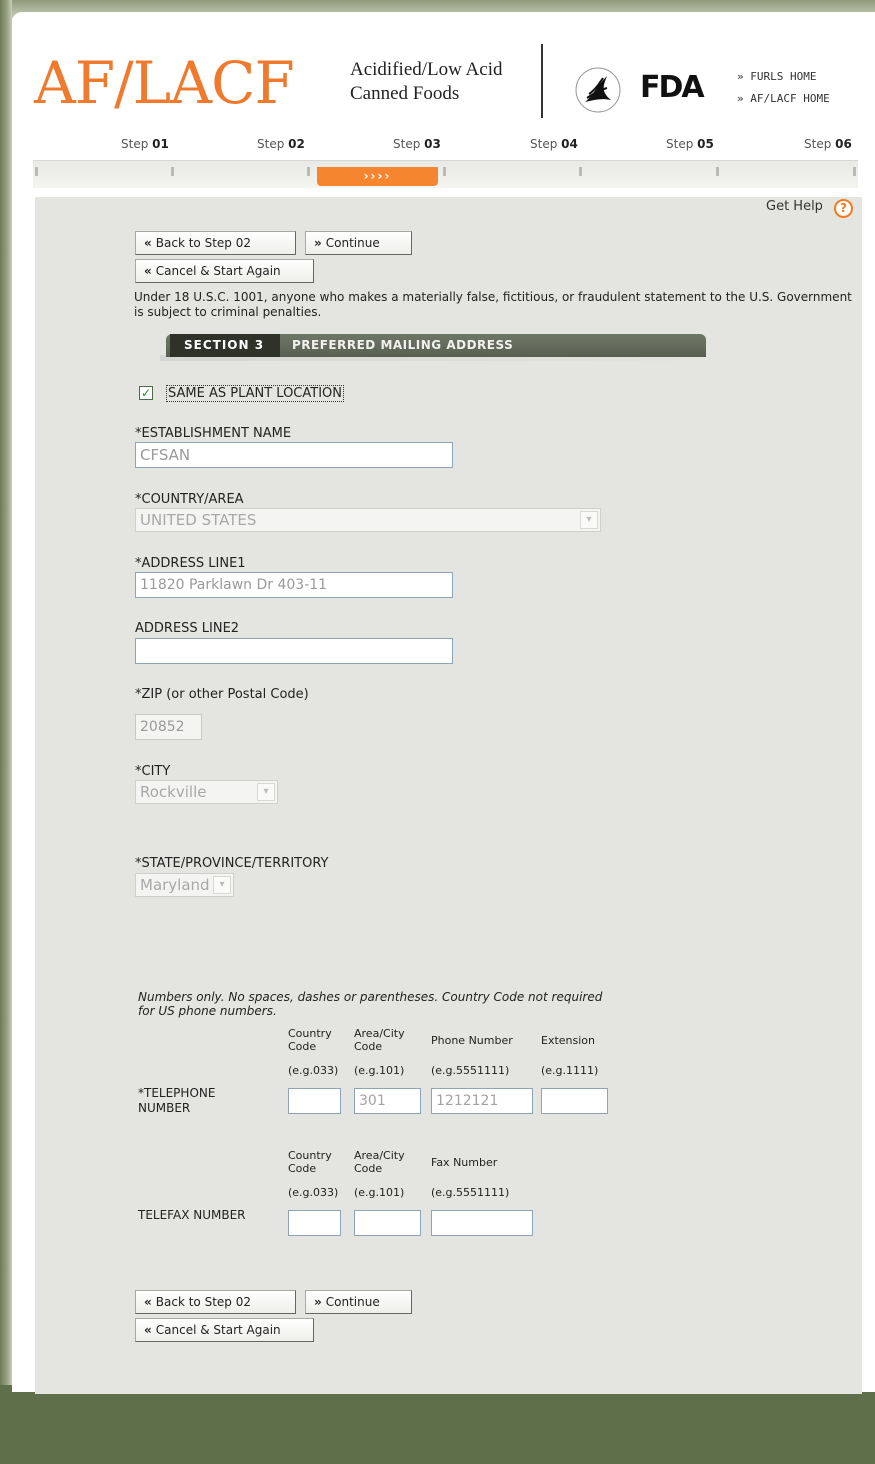 The height and width of the screenshot is (1464, 875). Describe the element at coordinates (314, 1223) in the screenshot. I see `fax-country-code-input` at that location.